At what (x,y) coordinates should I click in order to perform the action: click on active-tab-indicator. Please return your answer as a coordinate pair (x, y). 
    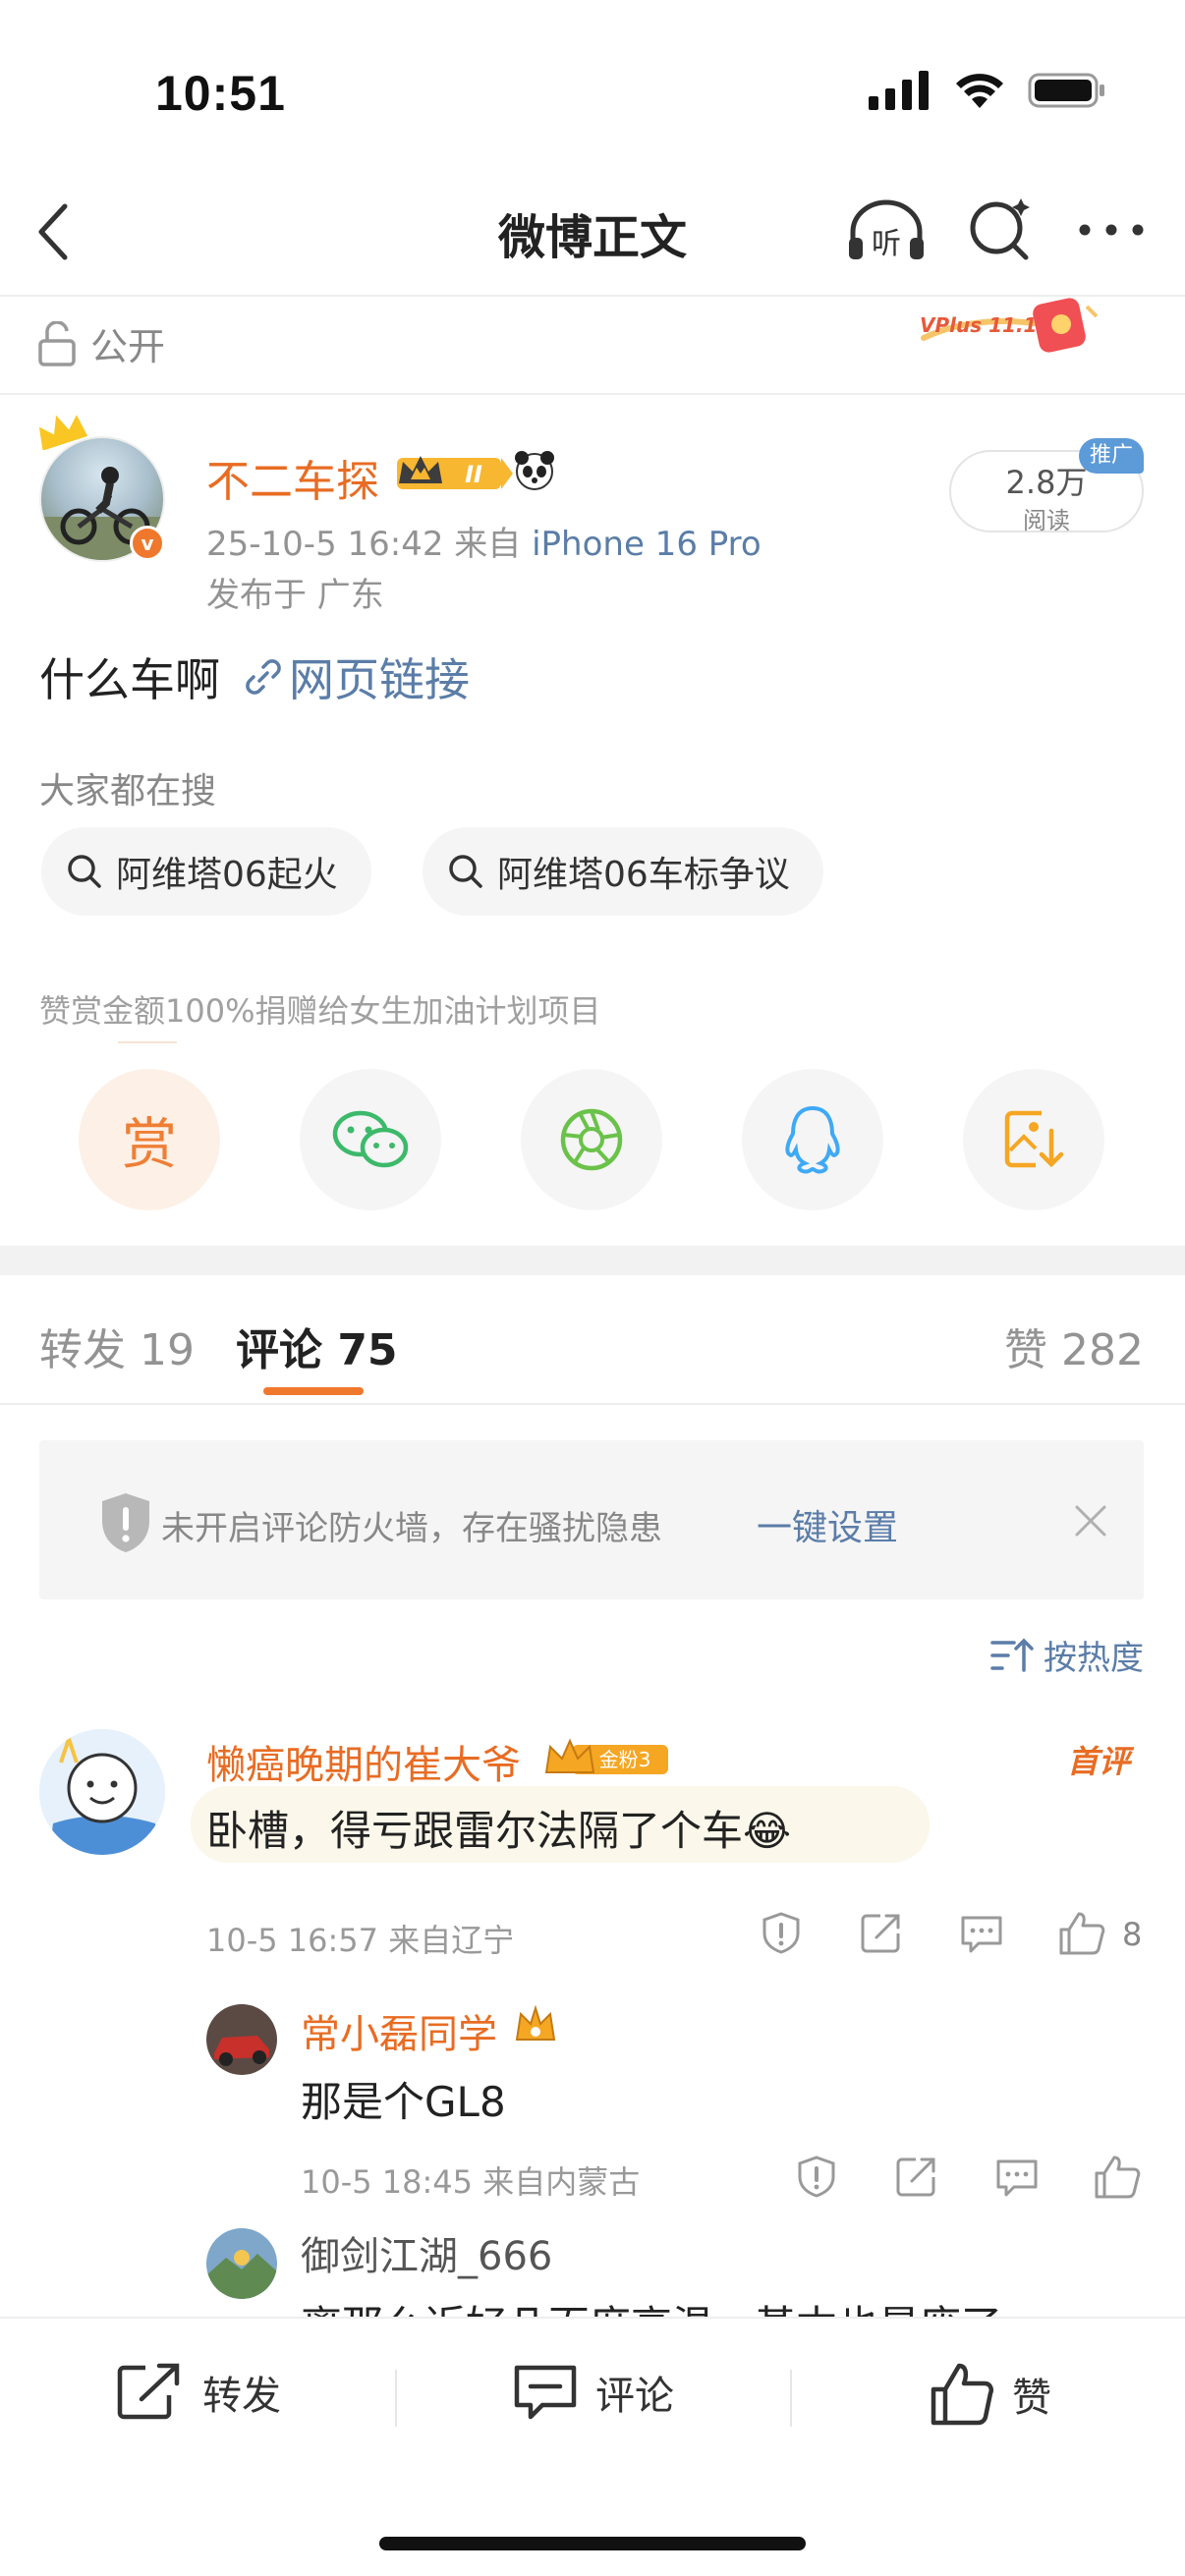
    Looking at the image, I should click on (314, 1391).